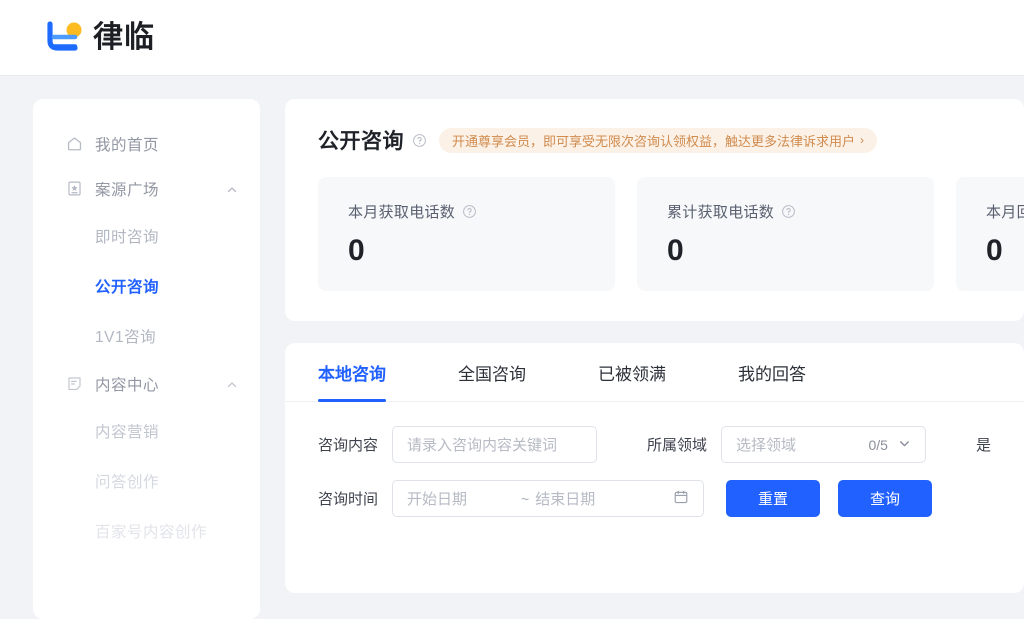 This screenshot has height=619, width=1024. Describe the element at coordinates (800, 211) in the screenshot. I see `stat-card-label-wrap: 累计获取电话数` at that location.